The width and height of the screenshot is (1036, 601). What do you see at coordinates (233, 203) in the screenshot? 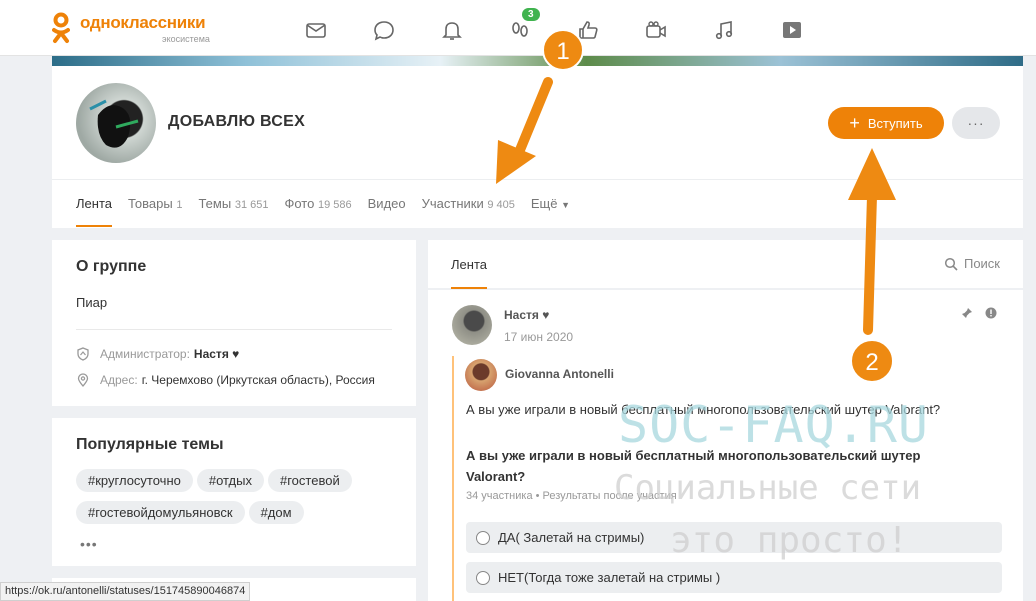
I see `tab-topics: Темы 31 651` at bounding box center [233, 203].